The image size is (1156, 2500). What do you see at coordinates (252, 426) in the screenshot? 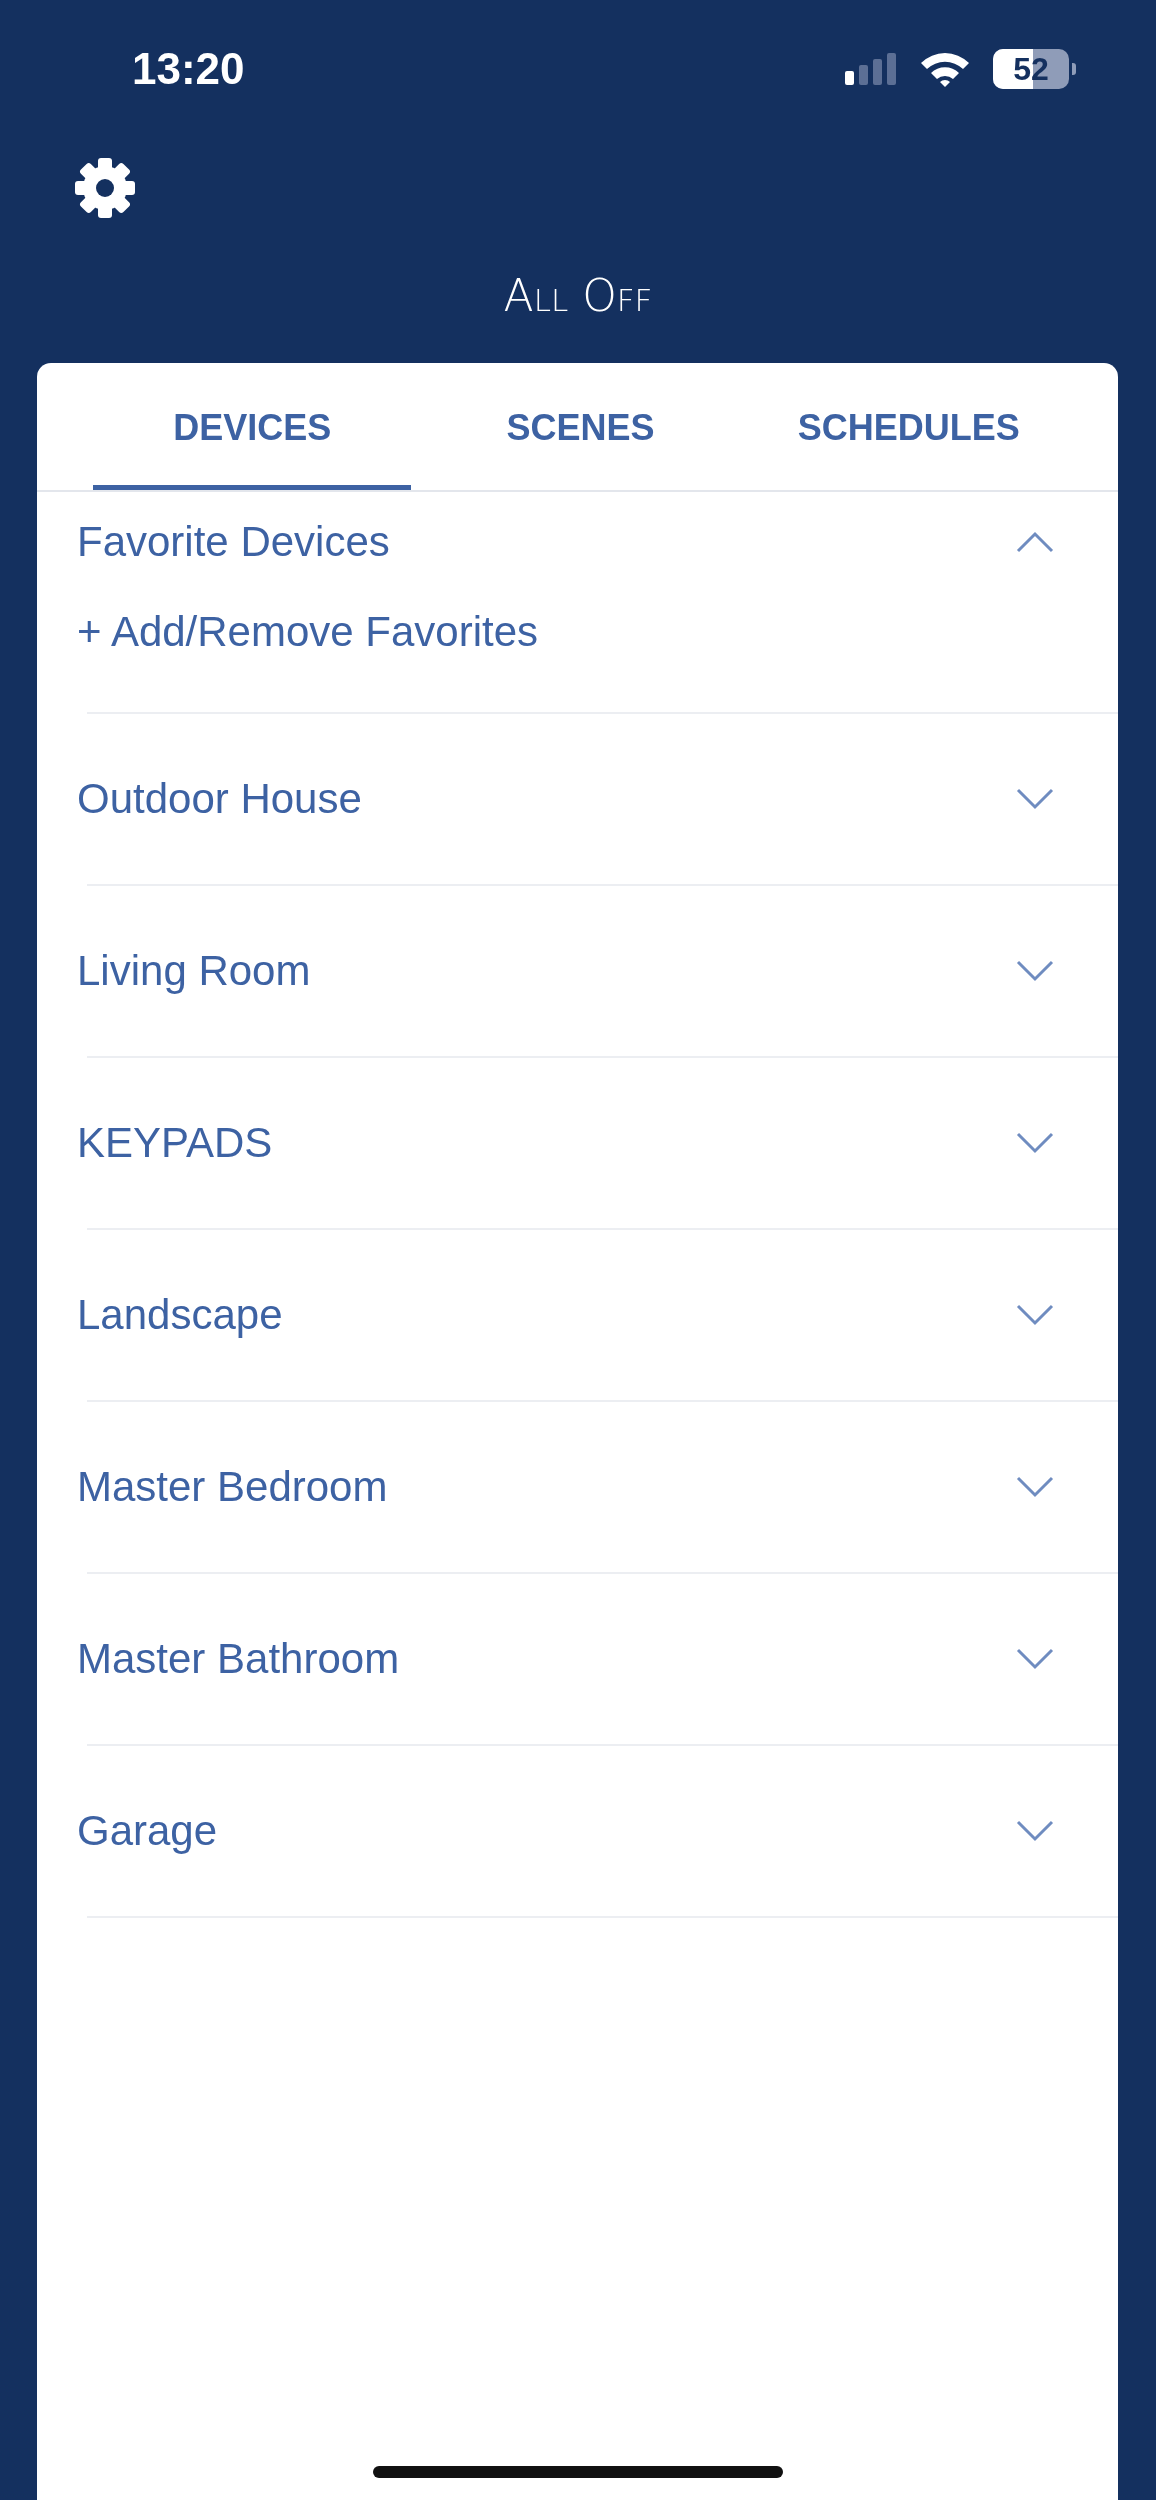
I see `tab: DEVICES` at bounding box center [252, 426].